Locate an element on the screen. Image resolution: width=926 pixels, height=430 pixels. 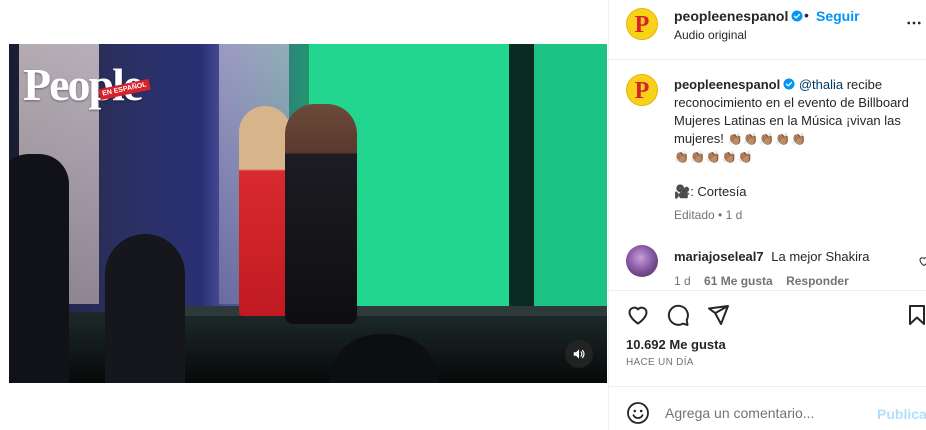
audio-label: Audio original is located at coordinates (710, 35).